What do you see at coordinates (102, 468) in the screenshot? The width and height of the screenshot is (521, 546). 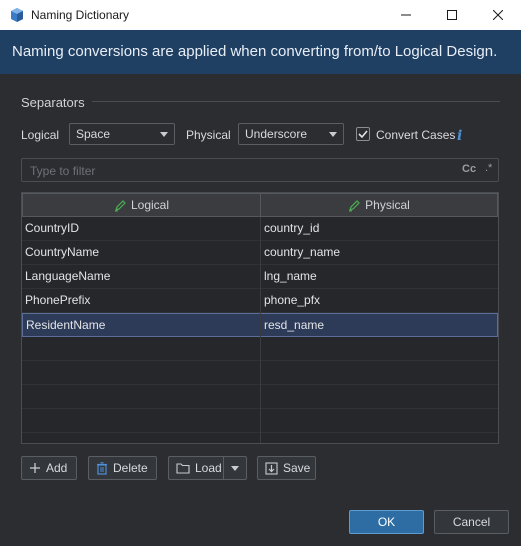 I see `trash-icon` at bounding box center [102, 468].